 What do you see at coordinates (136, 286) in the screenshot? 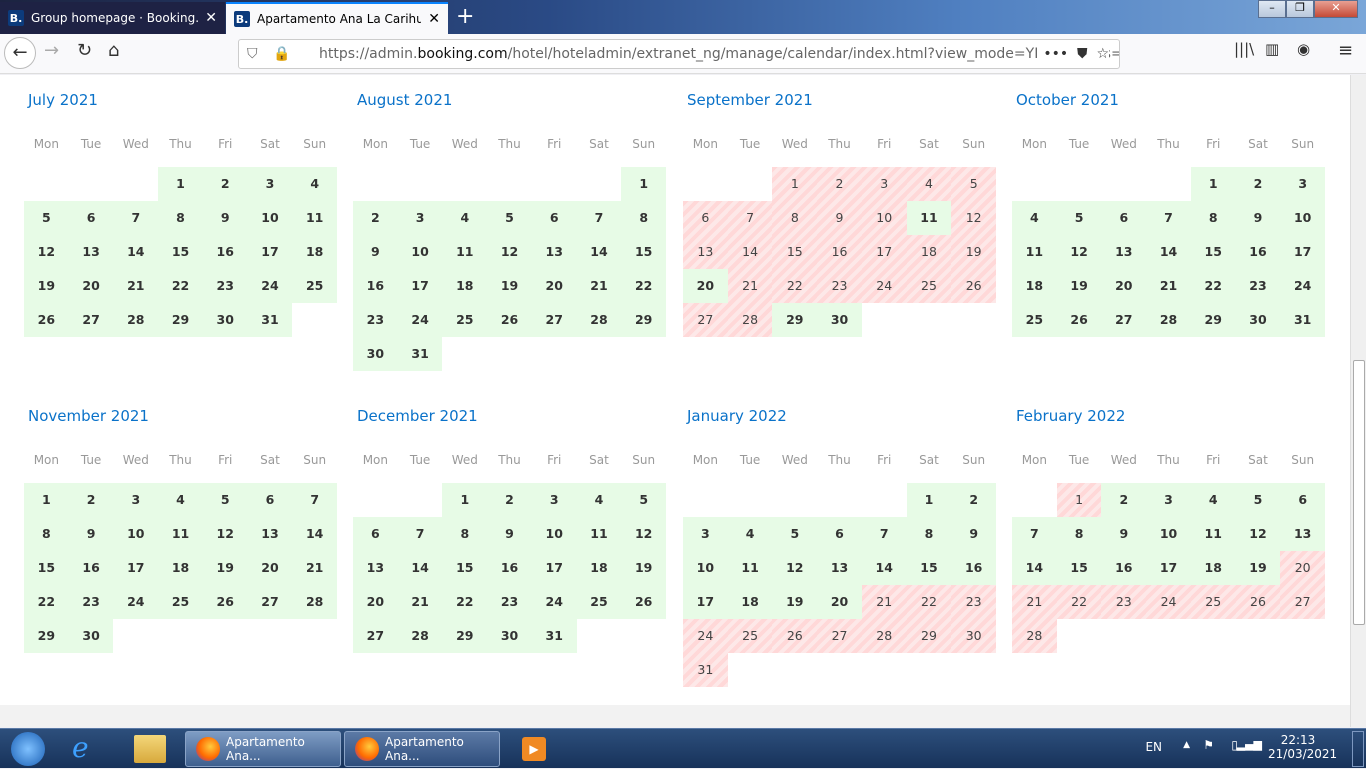
I see `day-cell-available: 21` at bounding box center [136, 286].